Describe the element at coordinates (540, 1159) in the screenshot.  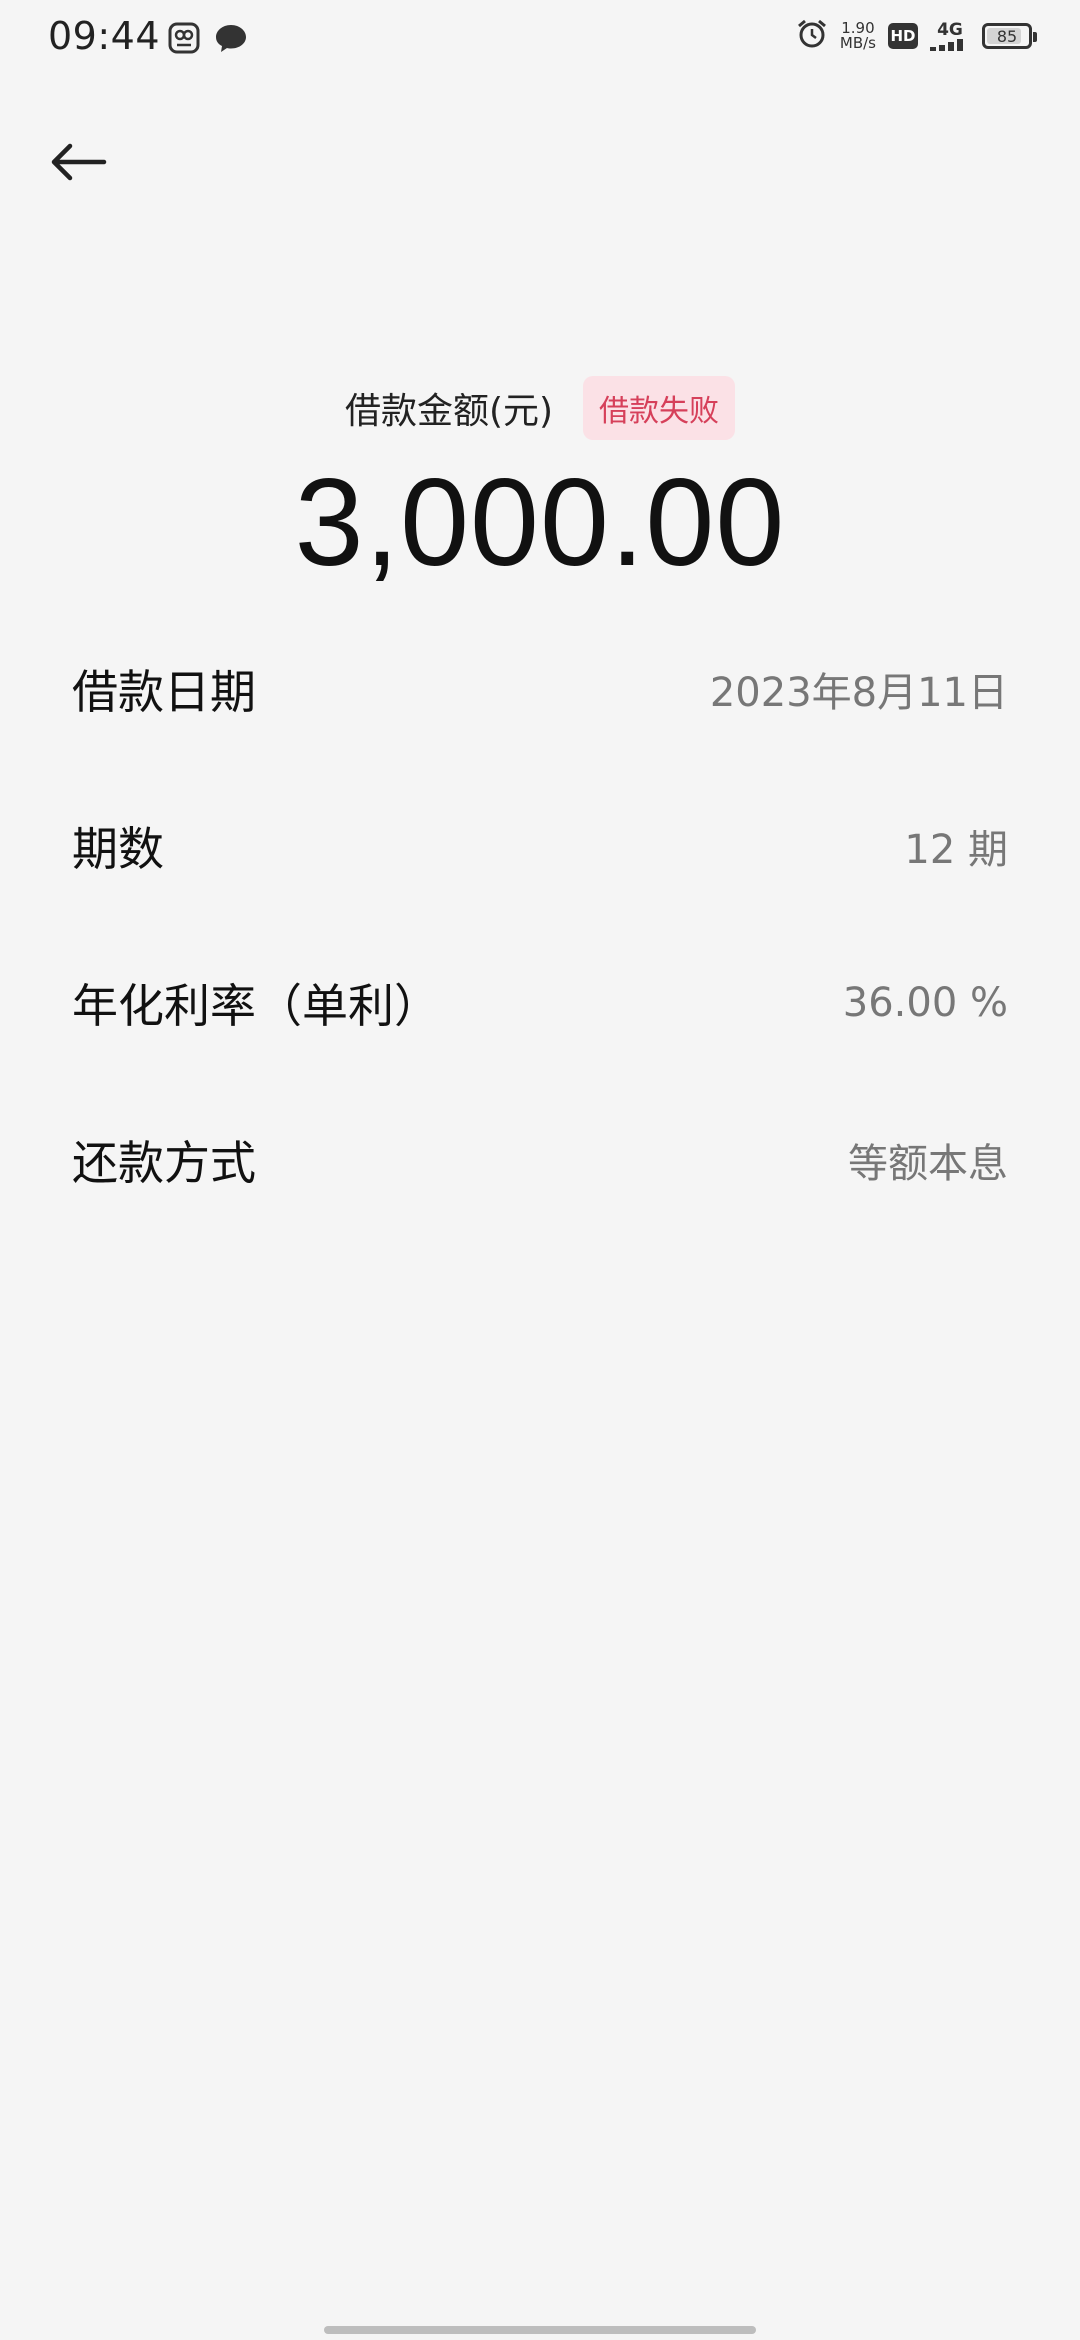
I see `detail-row-repayment-method: 还款方式 等额本息` at that location.